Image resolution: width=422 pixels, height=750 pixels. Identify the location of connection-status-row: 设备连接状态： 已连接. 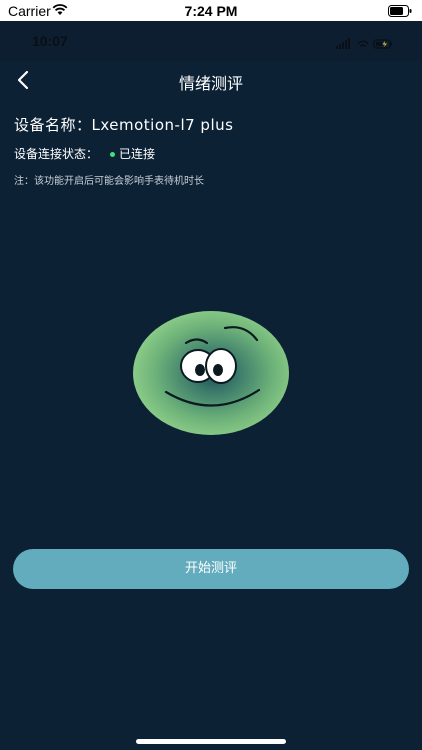
(84, 153).